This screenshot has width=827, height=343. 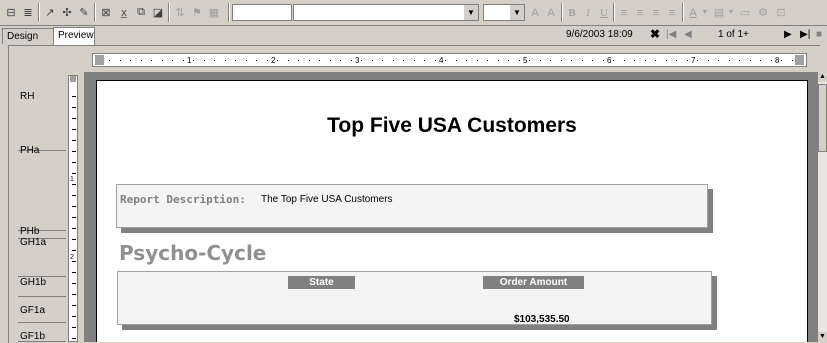 I want to click on order-amount-value: $103,535.50, so click(x=542, y=319).